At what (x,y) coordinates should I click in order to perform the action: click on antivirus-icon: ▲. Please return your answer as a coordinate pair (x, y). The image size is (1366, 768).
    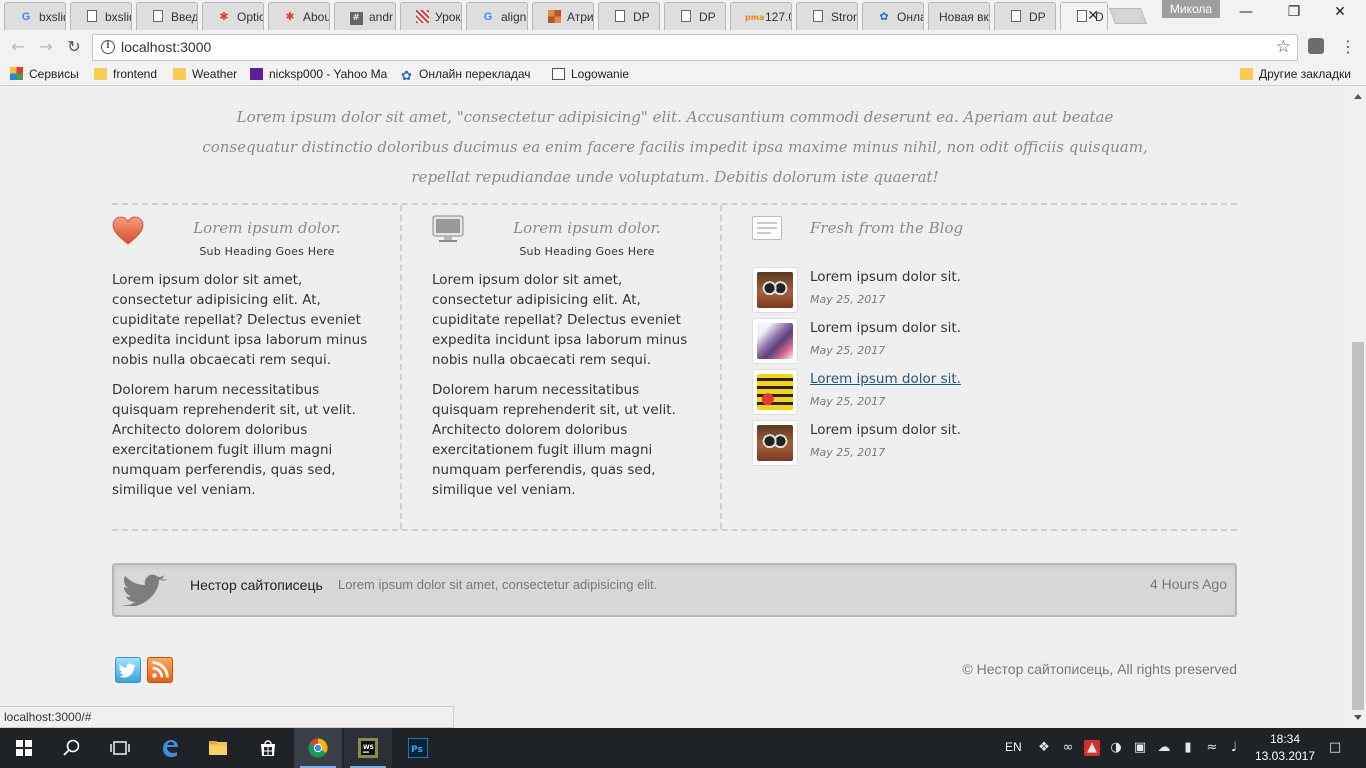
    Looking at the image, I should click on (1092, 748).